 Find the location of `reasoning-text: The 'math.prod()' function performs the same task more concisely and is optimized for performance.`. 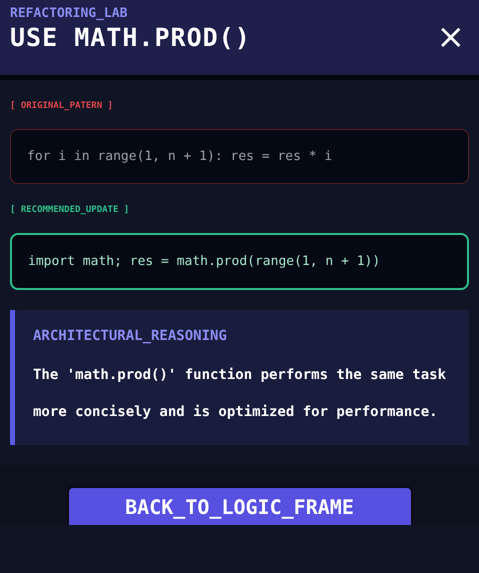

reasoning-text: The 'math.prod()' function performs the same task more concisely and is optimized for performance. is located at coordinates (240, 394).